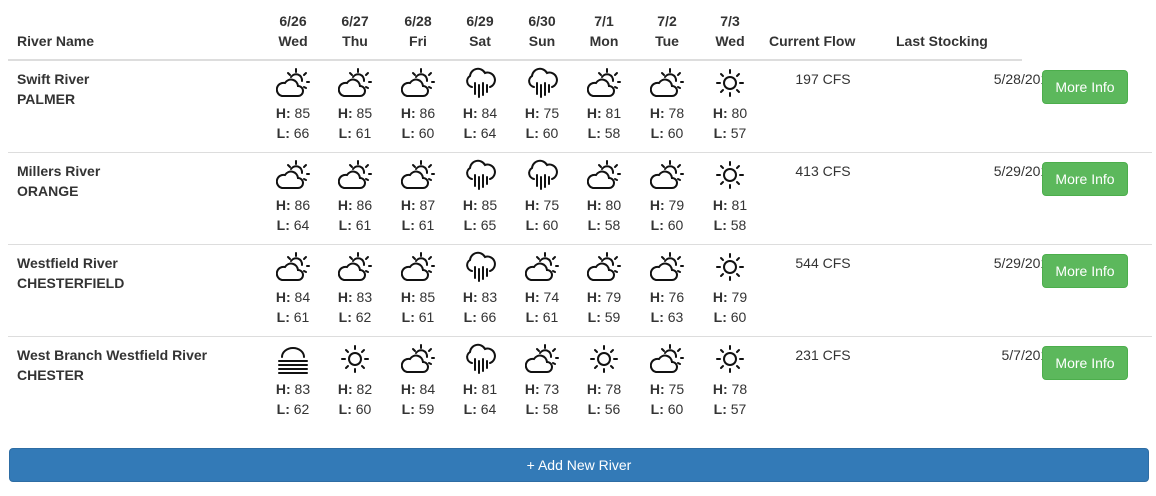 Image resolution: width=1156 pixels, height=496 pixels. I want to click on forecast-cell: H: 87 L: 61, so click(418, 197).